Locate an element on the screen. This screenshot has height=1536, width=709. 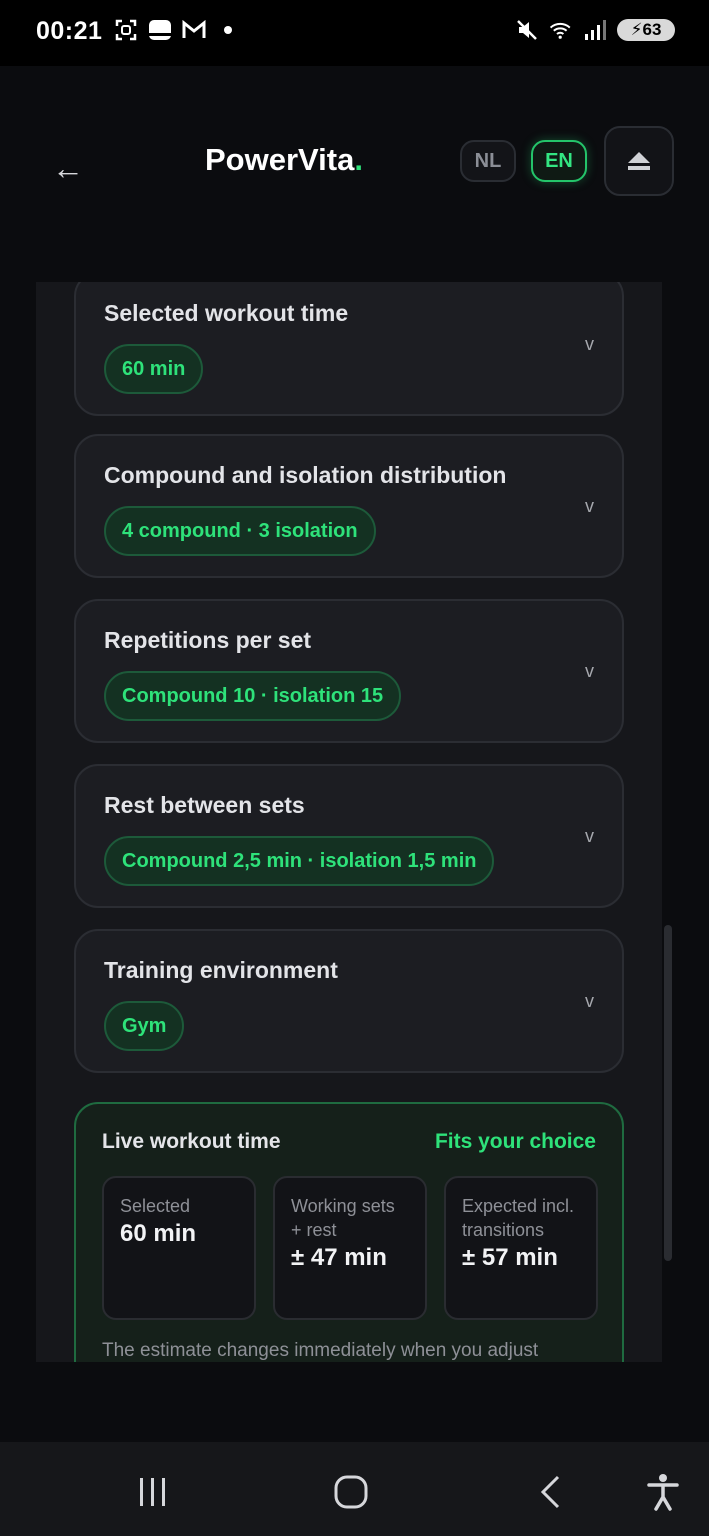
brand-name: PowerVita is located at coordinates (280, 159).